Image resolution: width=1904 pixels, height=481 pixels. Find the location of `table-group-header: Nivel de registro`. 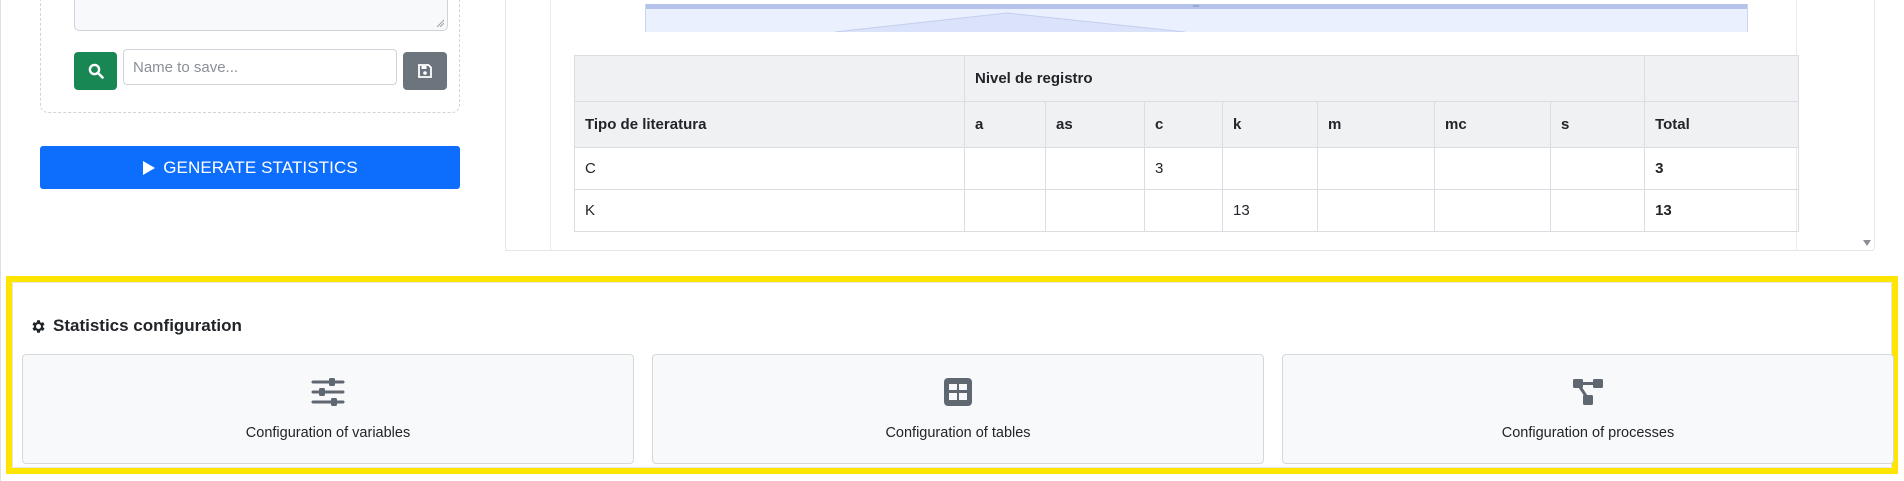

table-group-header: Nivel de registro is located at coordinates (1304, 78).